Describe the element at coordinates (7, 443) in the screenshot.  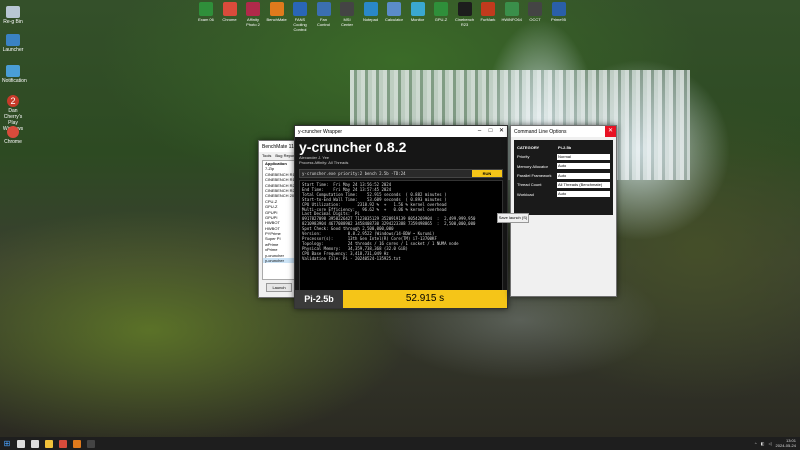
I see `windows-start-icon: ⊞` at that location.